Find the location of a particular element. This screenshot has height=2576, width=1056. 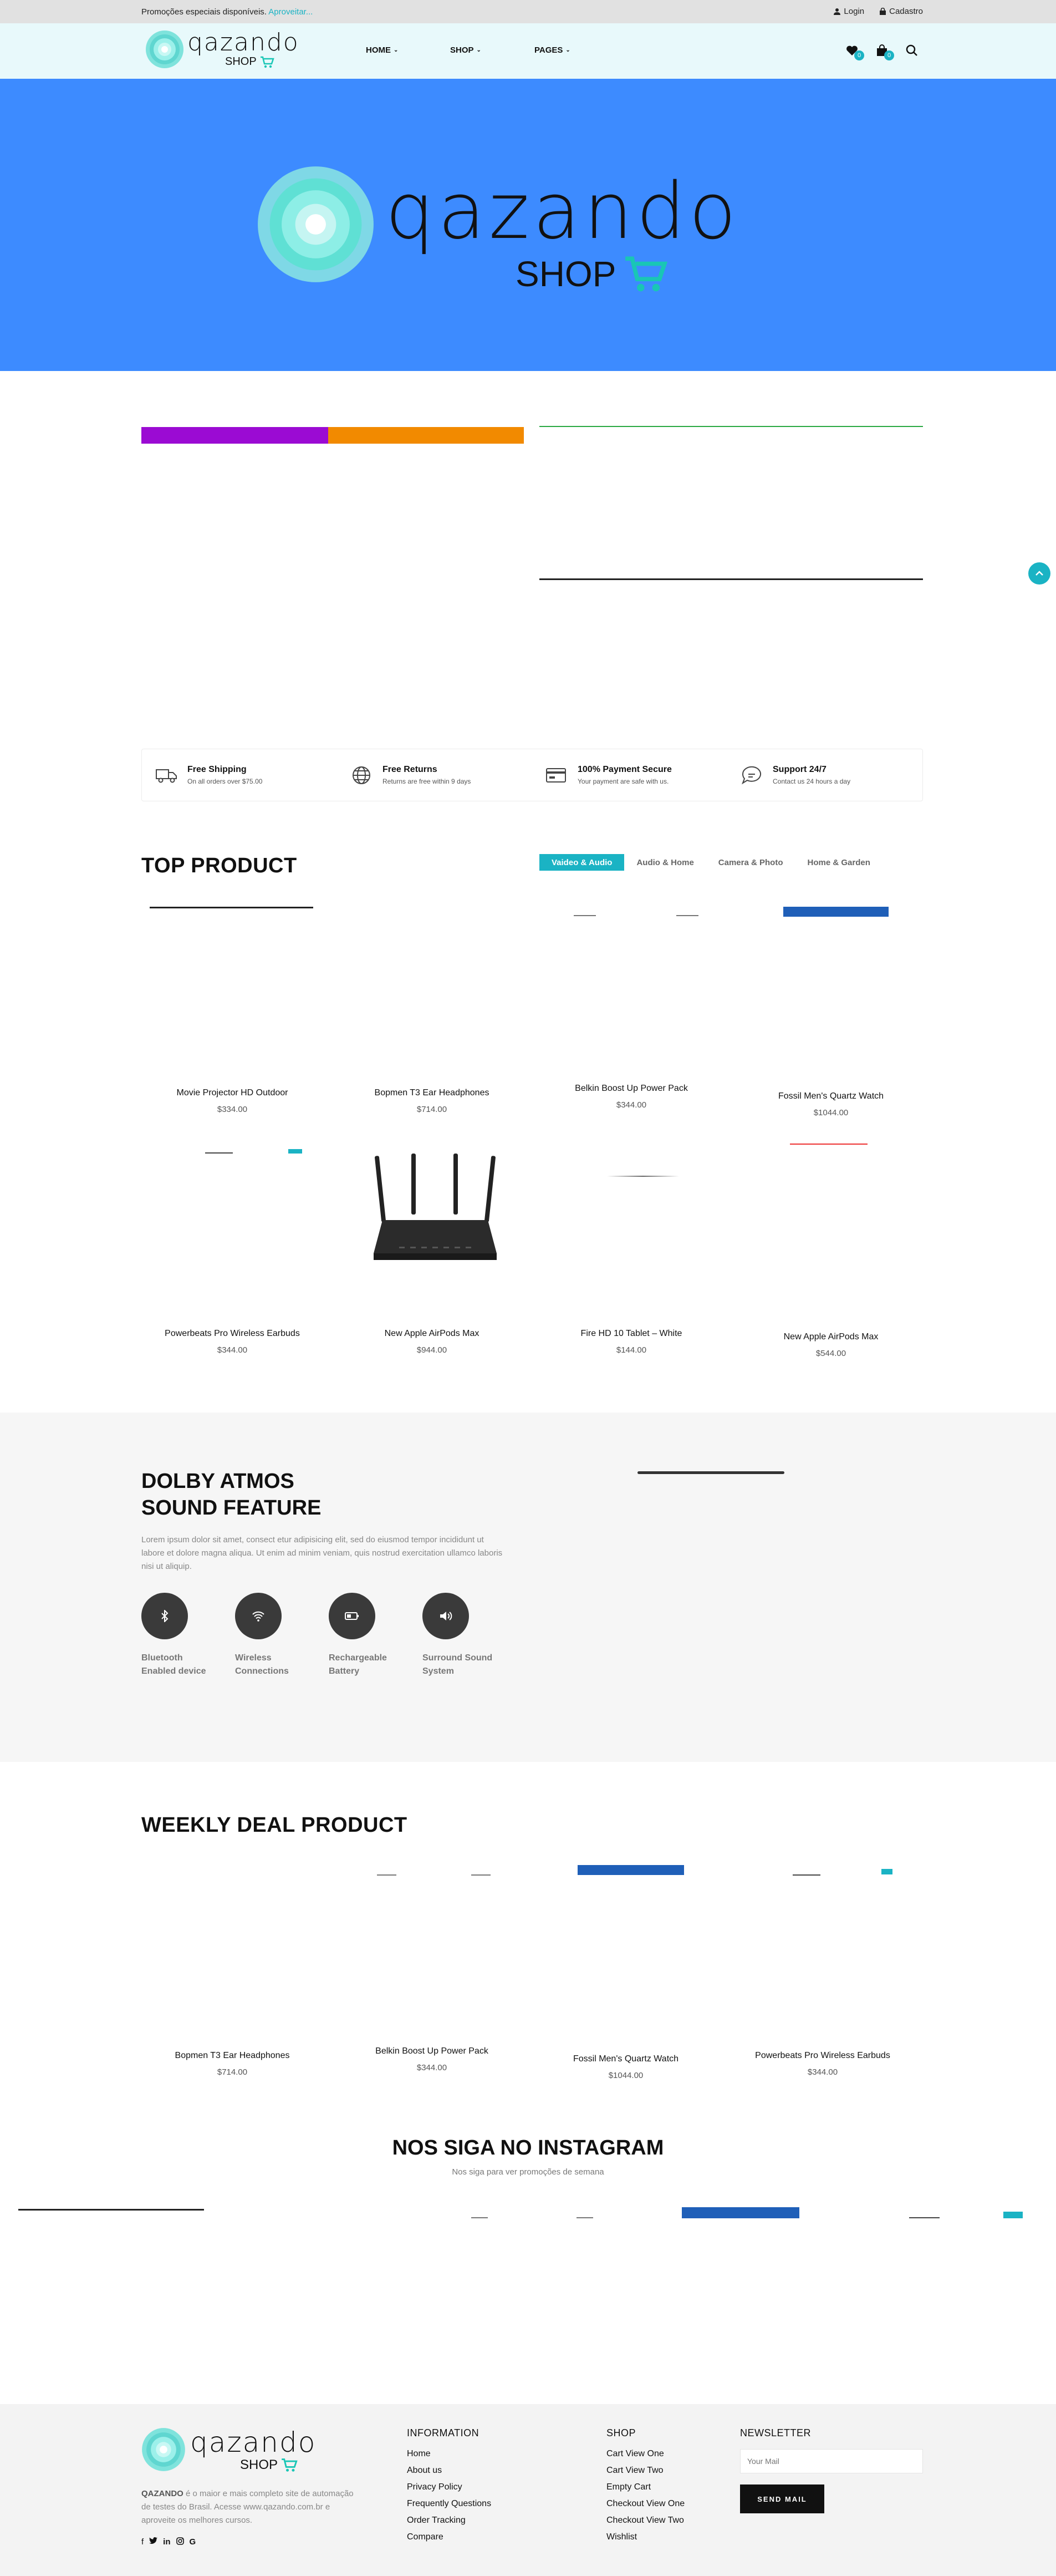

wishlist-button: 0 is located at coordinates (854, 52).